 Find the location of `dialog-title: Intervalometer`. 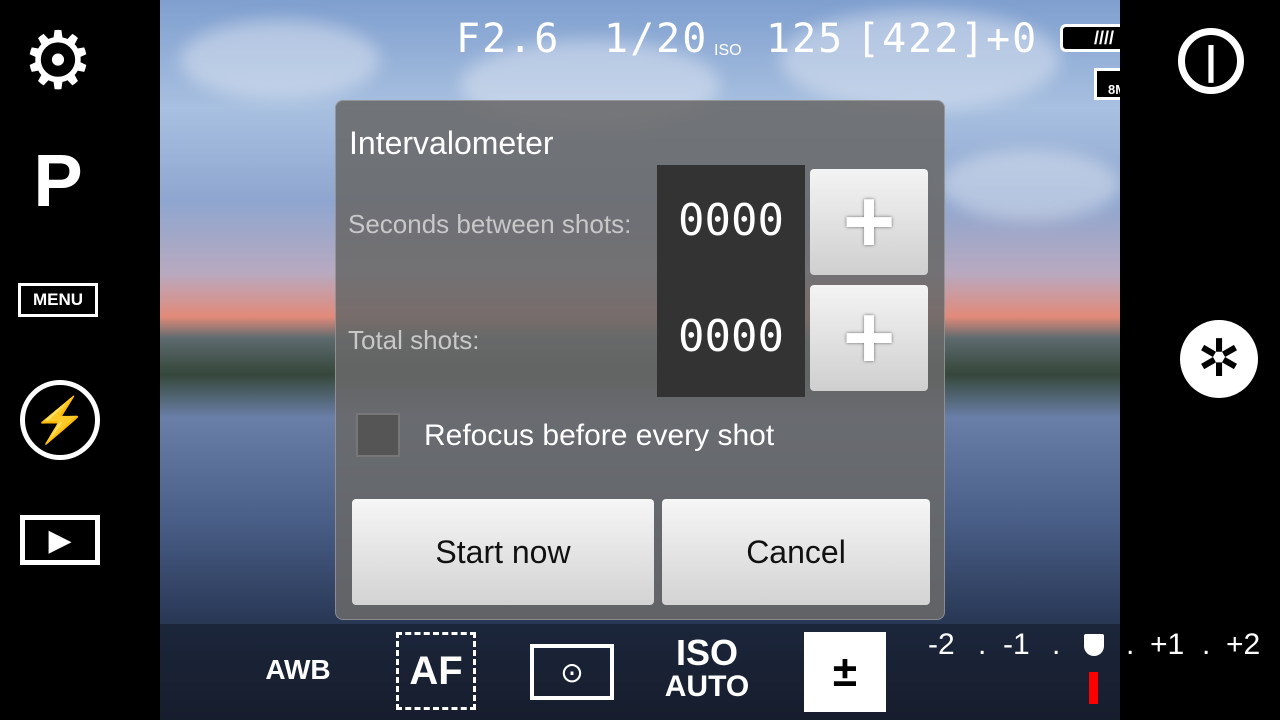

dialog-title: Intervalometer is located at coordinates (451, 143).